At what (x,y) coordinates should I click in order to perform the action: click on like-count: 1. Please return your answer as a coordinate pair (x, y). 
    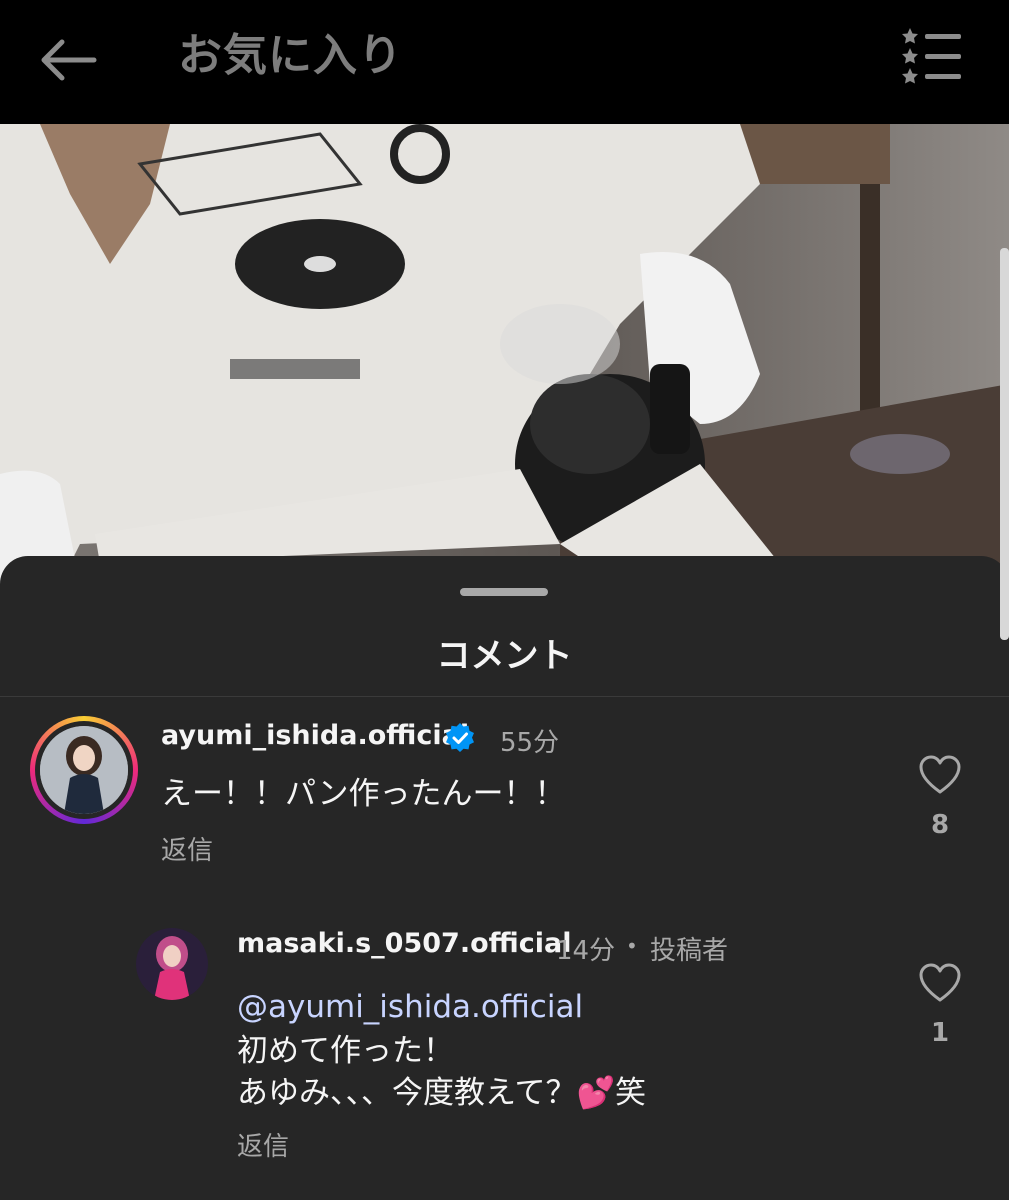
    Looking at the image, I should click on (940, 1033).